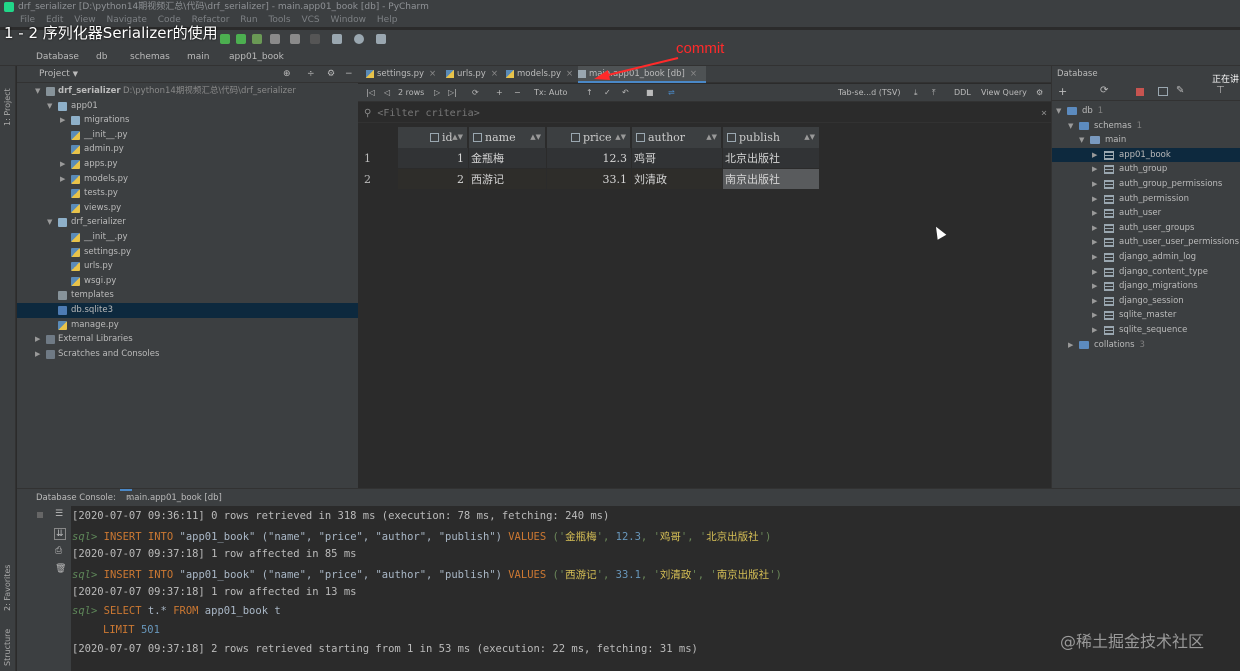 This screenshot has height=671, width=1240. Describe the element at coordinates (677, 158) in the screenshot. I see `cell-author: 鸡哥` at that location.